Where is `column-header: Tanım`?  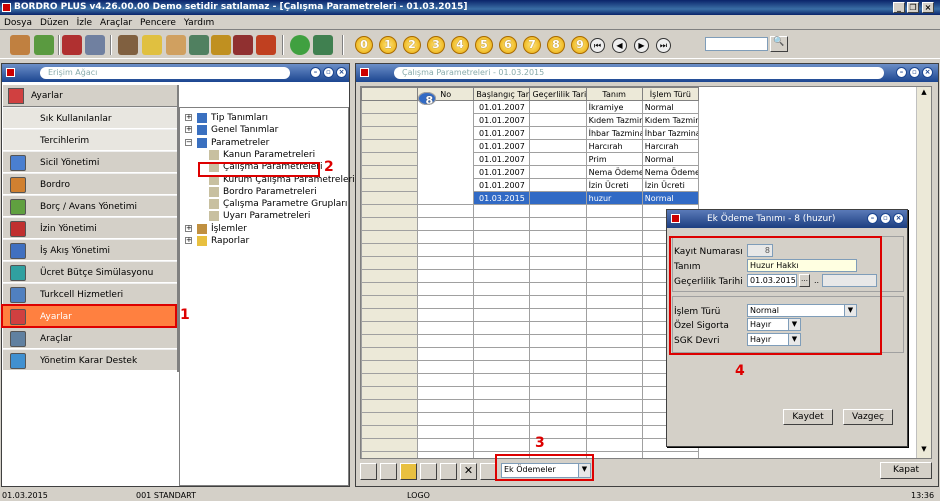
column-header: Tanım is located at coordinates (614, 94).